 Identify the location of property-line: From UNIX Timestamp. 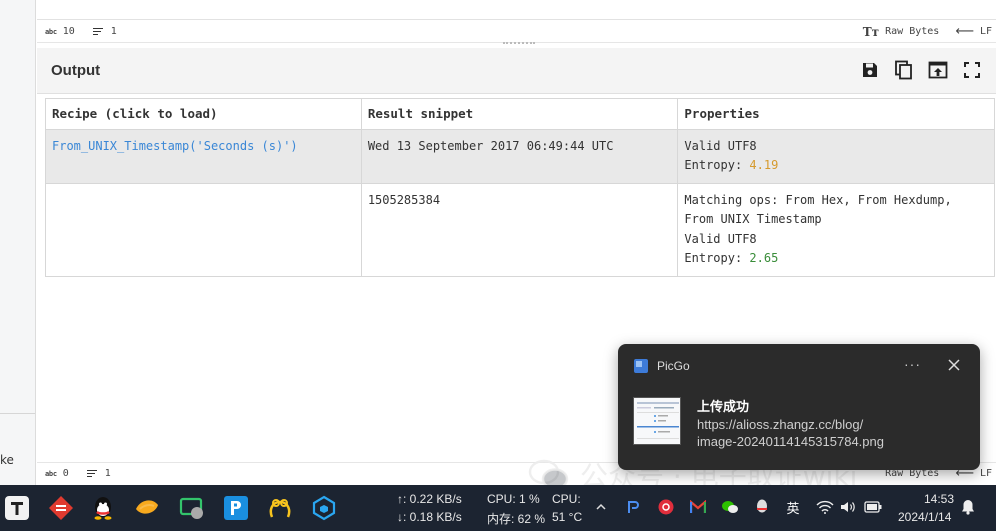
(753, 219).